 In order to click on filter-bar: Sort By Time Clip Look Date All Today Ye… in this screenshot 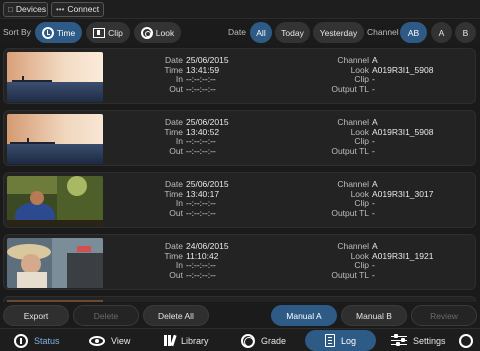, I will do `click(240, 32)`.